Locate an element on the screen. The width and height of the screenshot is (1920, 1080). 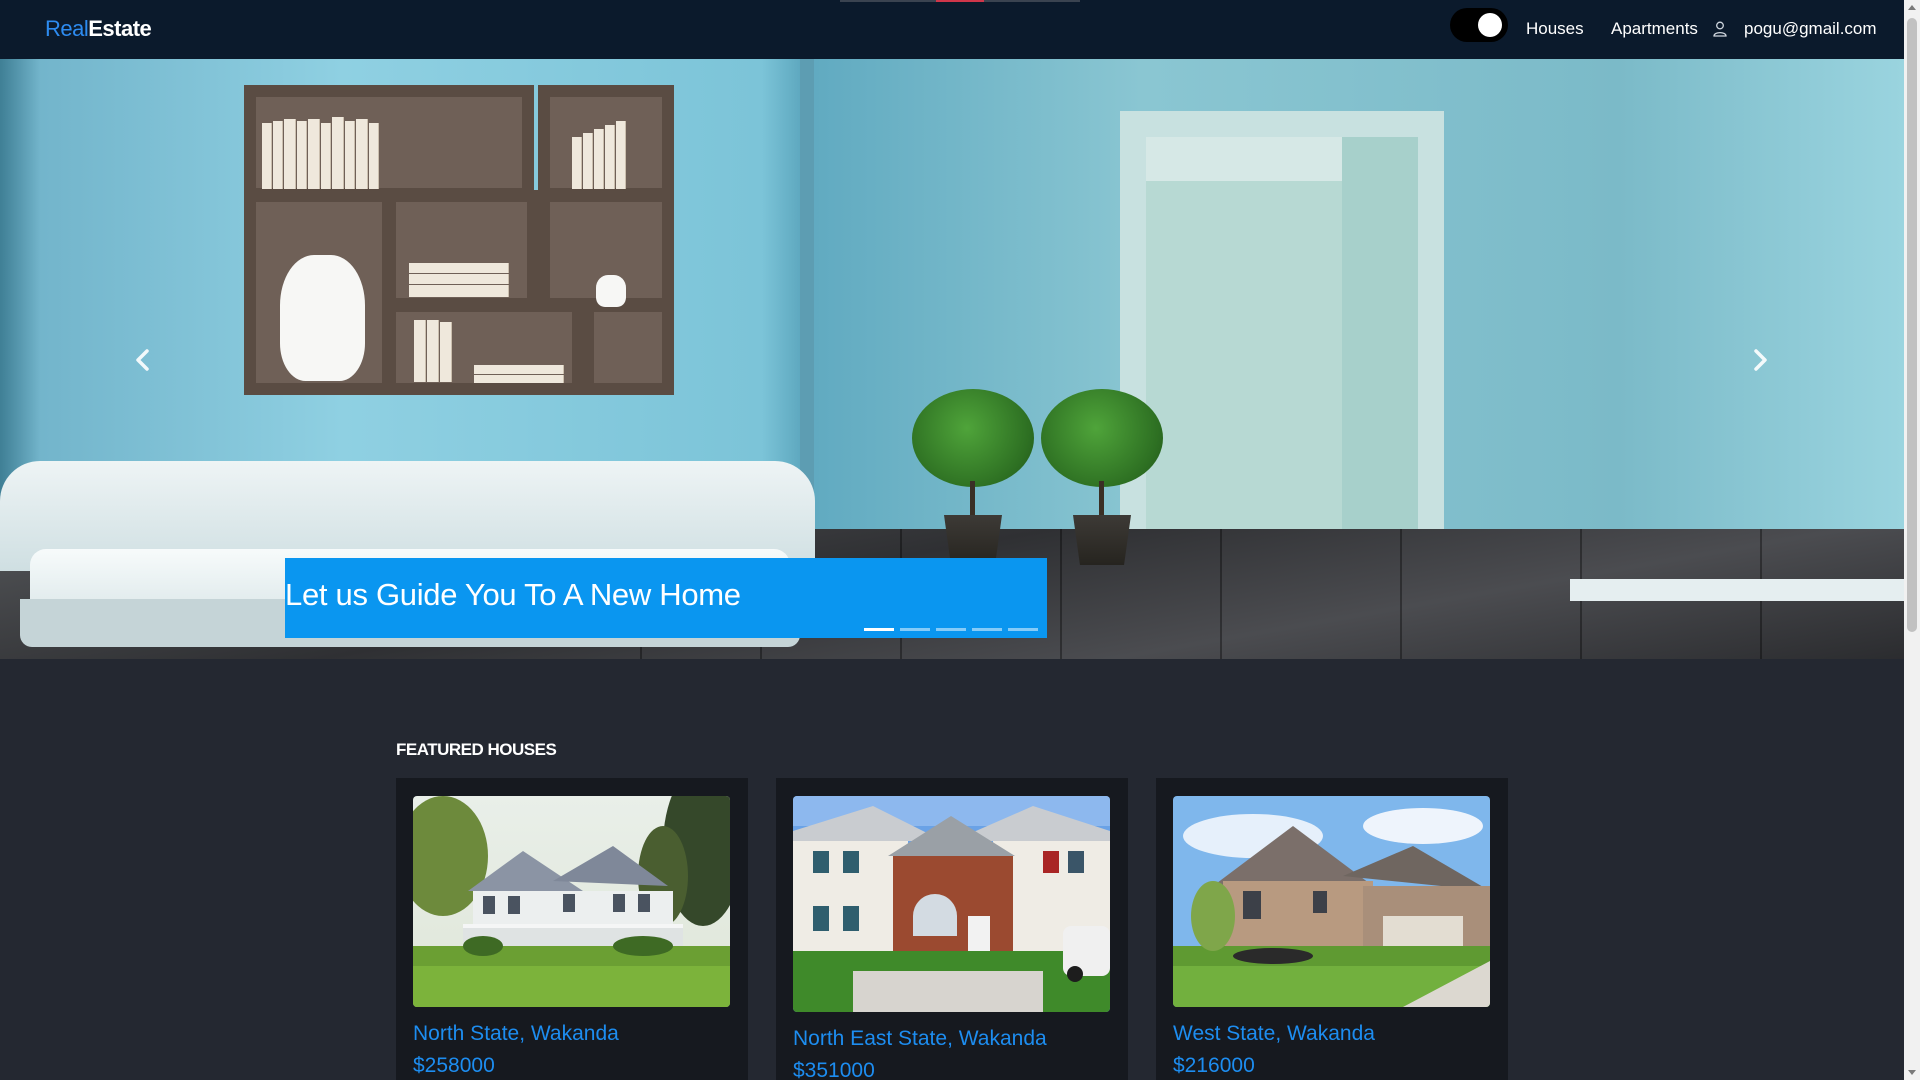
house-card: North East State, Wakanda $351000 is located at coordinates (952, 929).